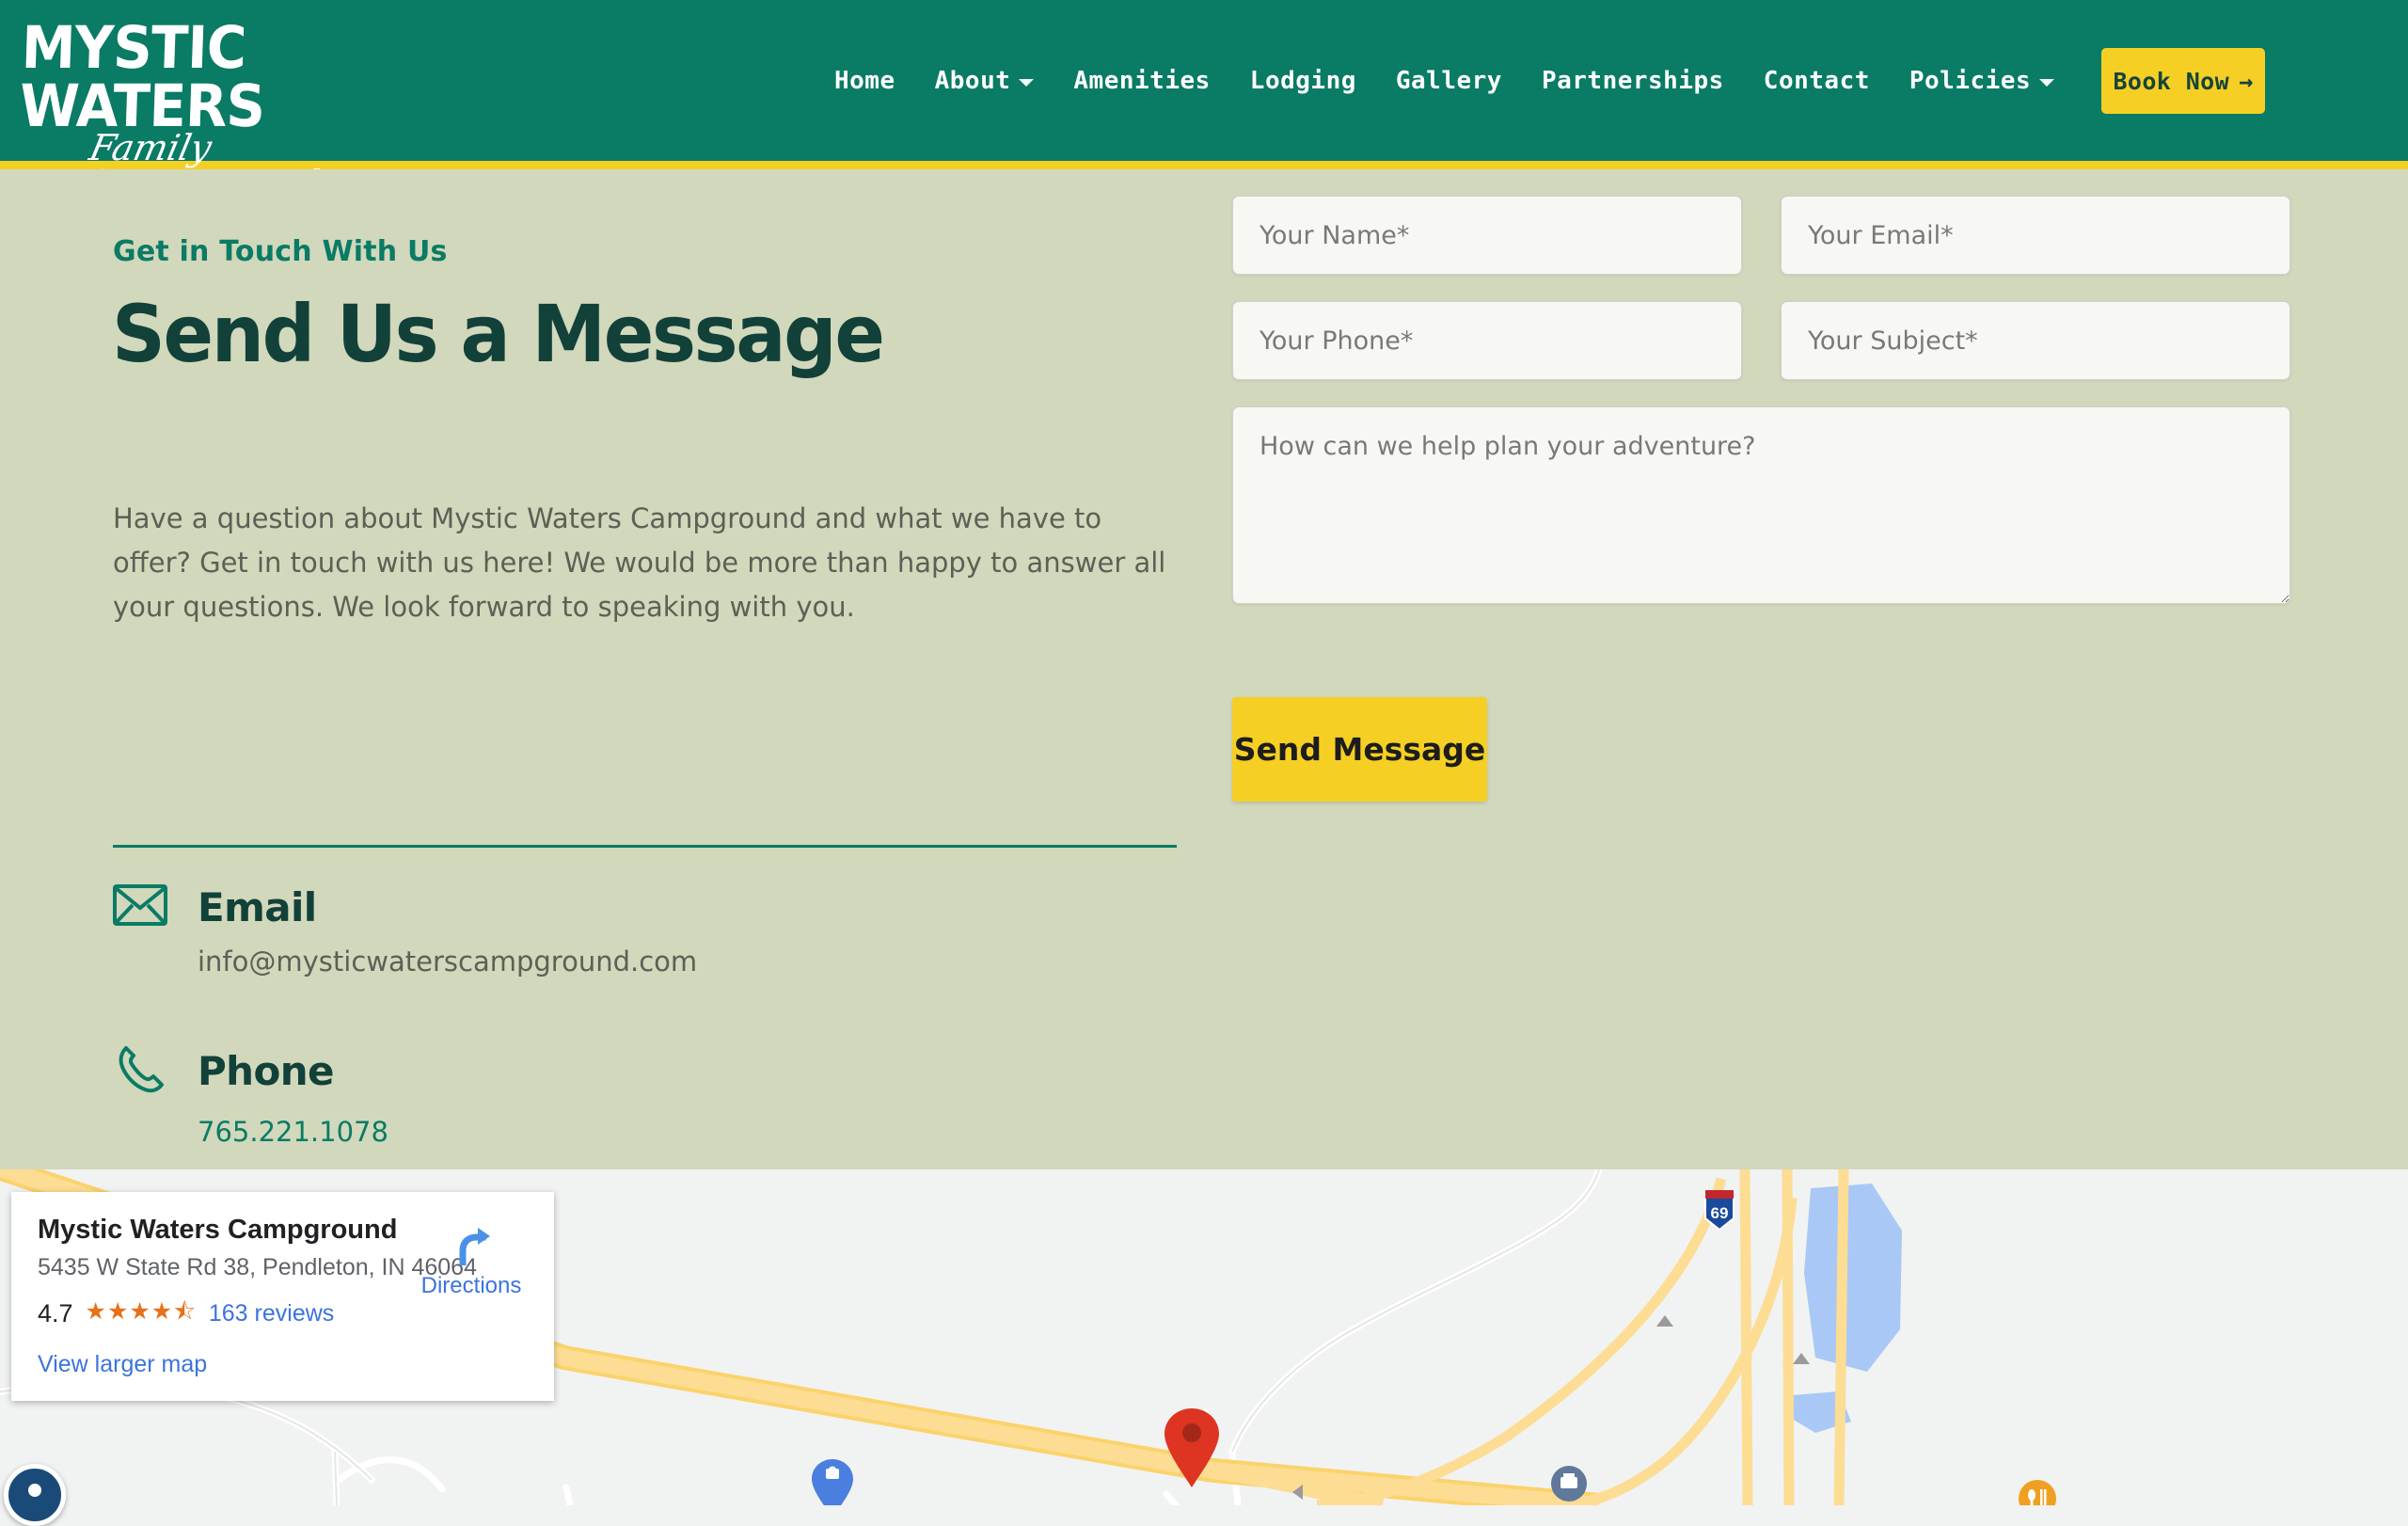  I want to click on nav-item-amenities: Amenities, so click(1142, 81).